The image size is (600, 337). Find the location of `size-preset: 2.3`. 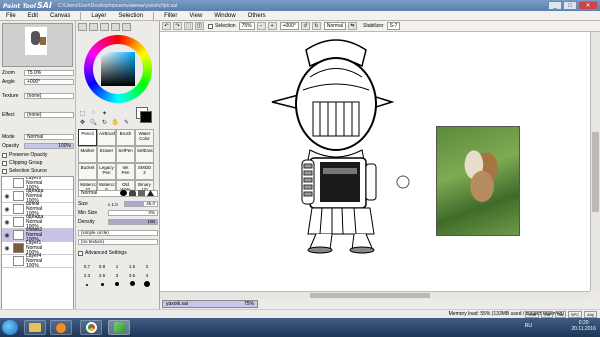

size-preset: 2.3 is located at coordinates (87, 276).